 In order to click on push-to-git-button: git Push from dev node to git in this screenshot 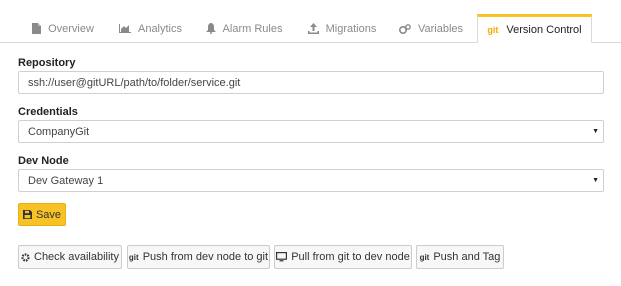, I will do `click(198, 257)`.